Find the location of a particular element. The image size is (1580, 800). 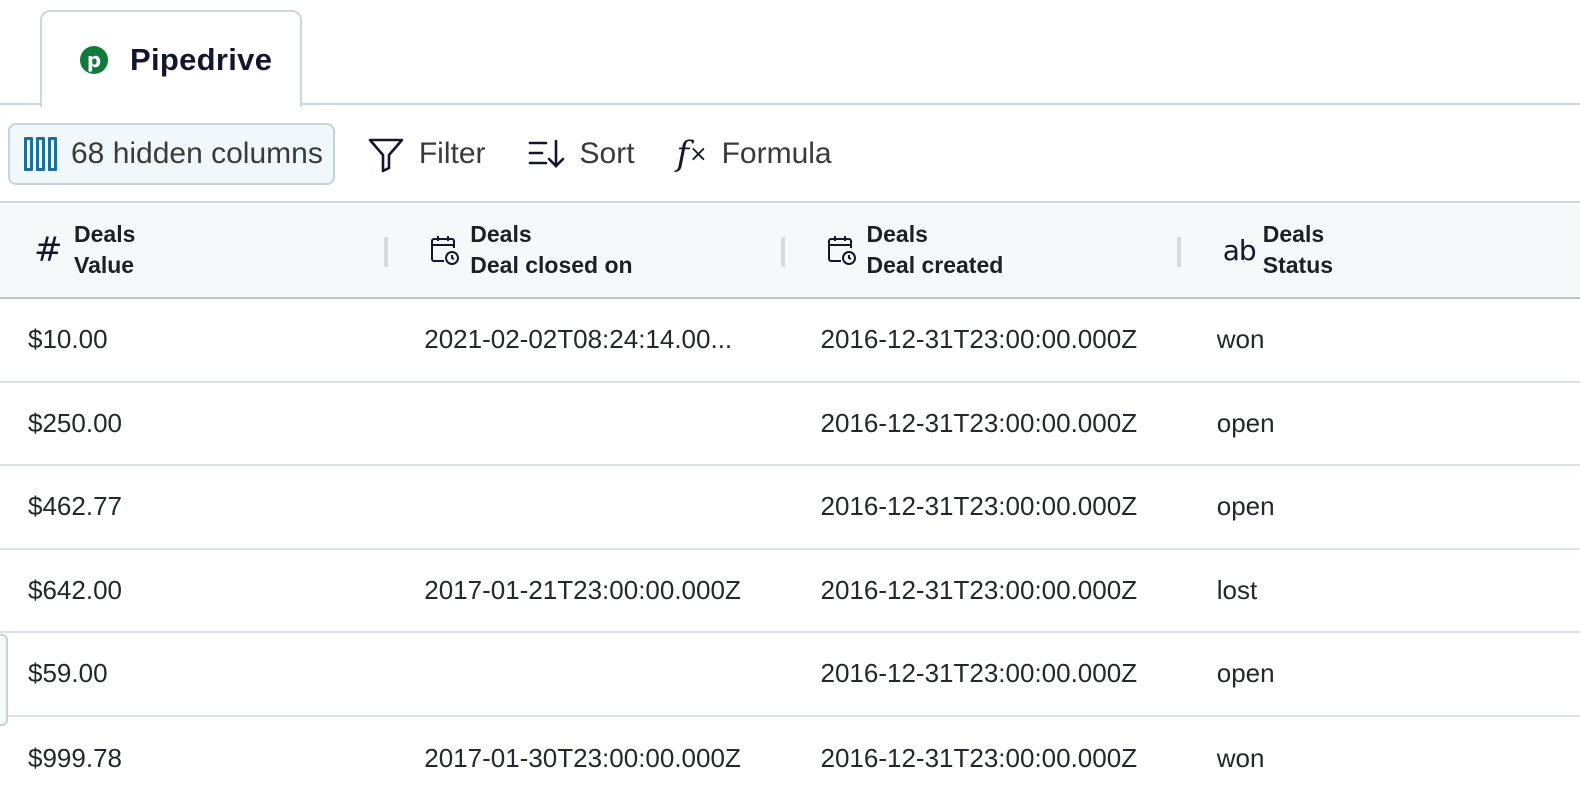

cell-value: $999.78 is located at coordinates (198, 758).